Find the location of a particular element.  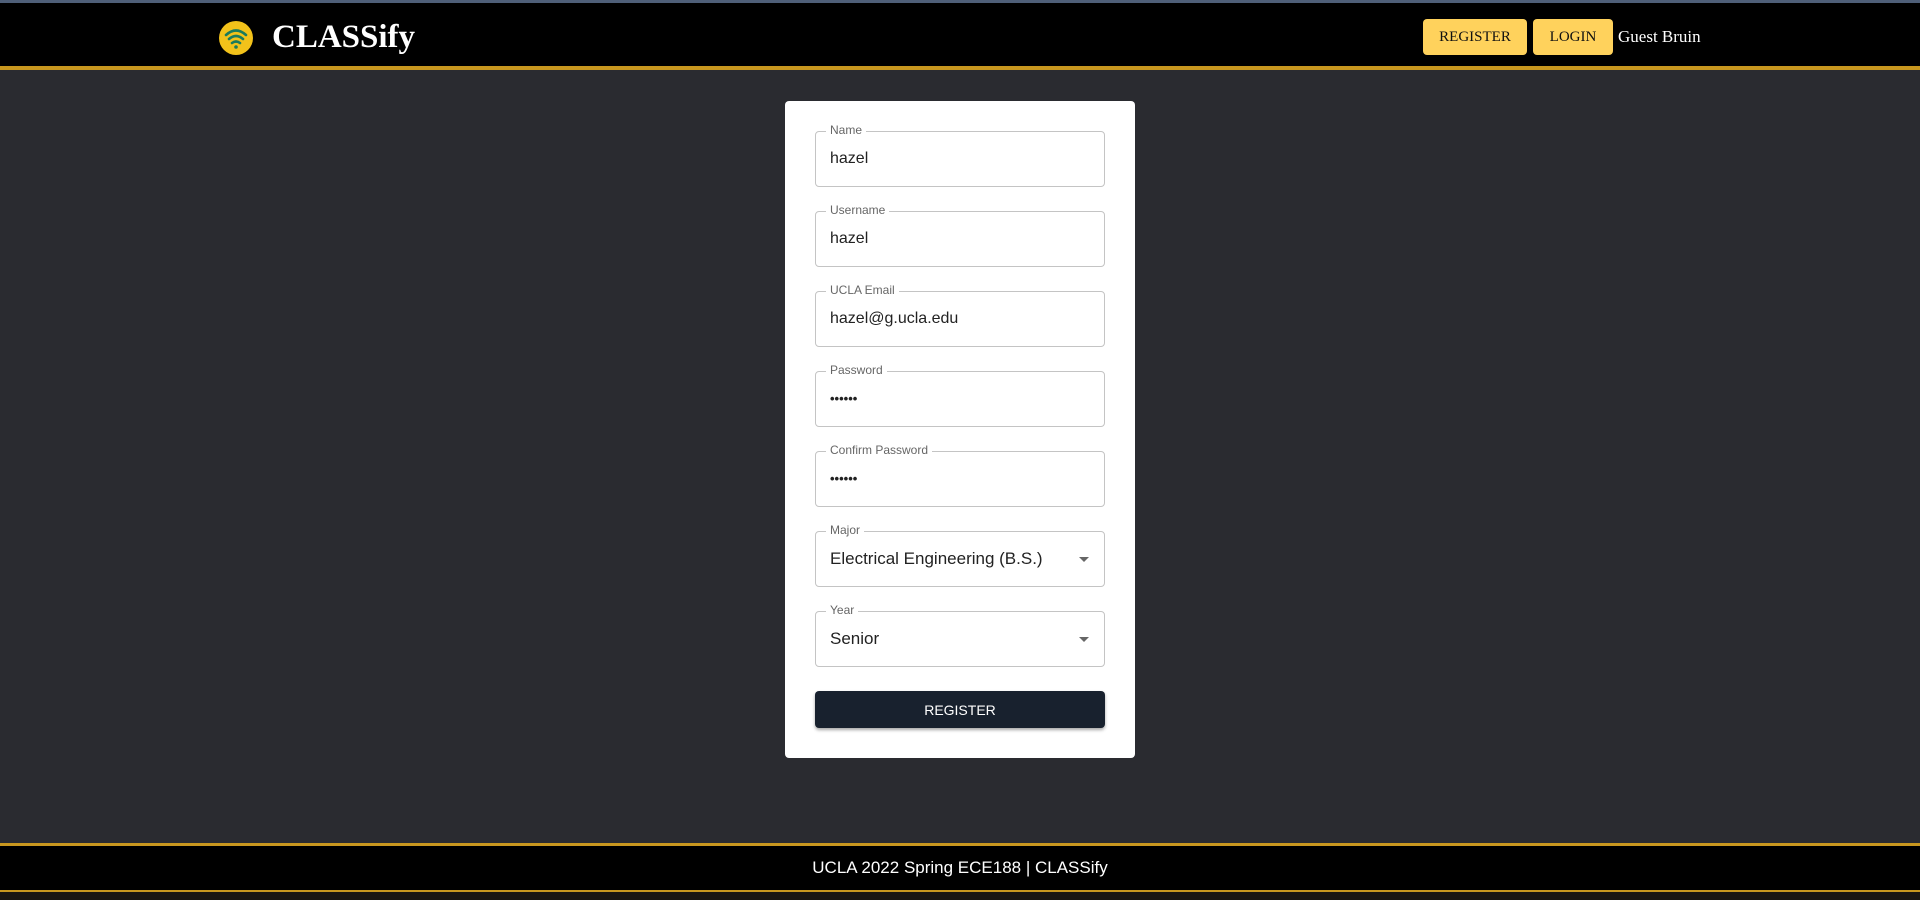

brand-title: CLASSify is located at coordinates (343, 37).